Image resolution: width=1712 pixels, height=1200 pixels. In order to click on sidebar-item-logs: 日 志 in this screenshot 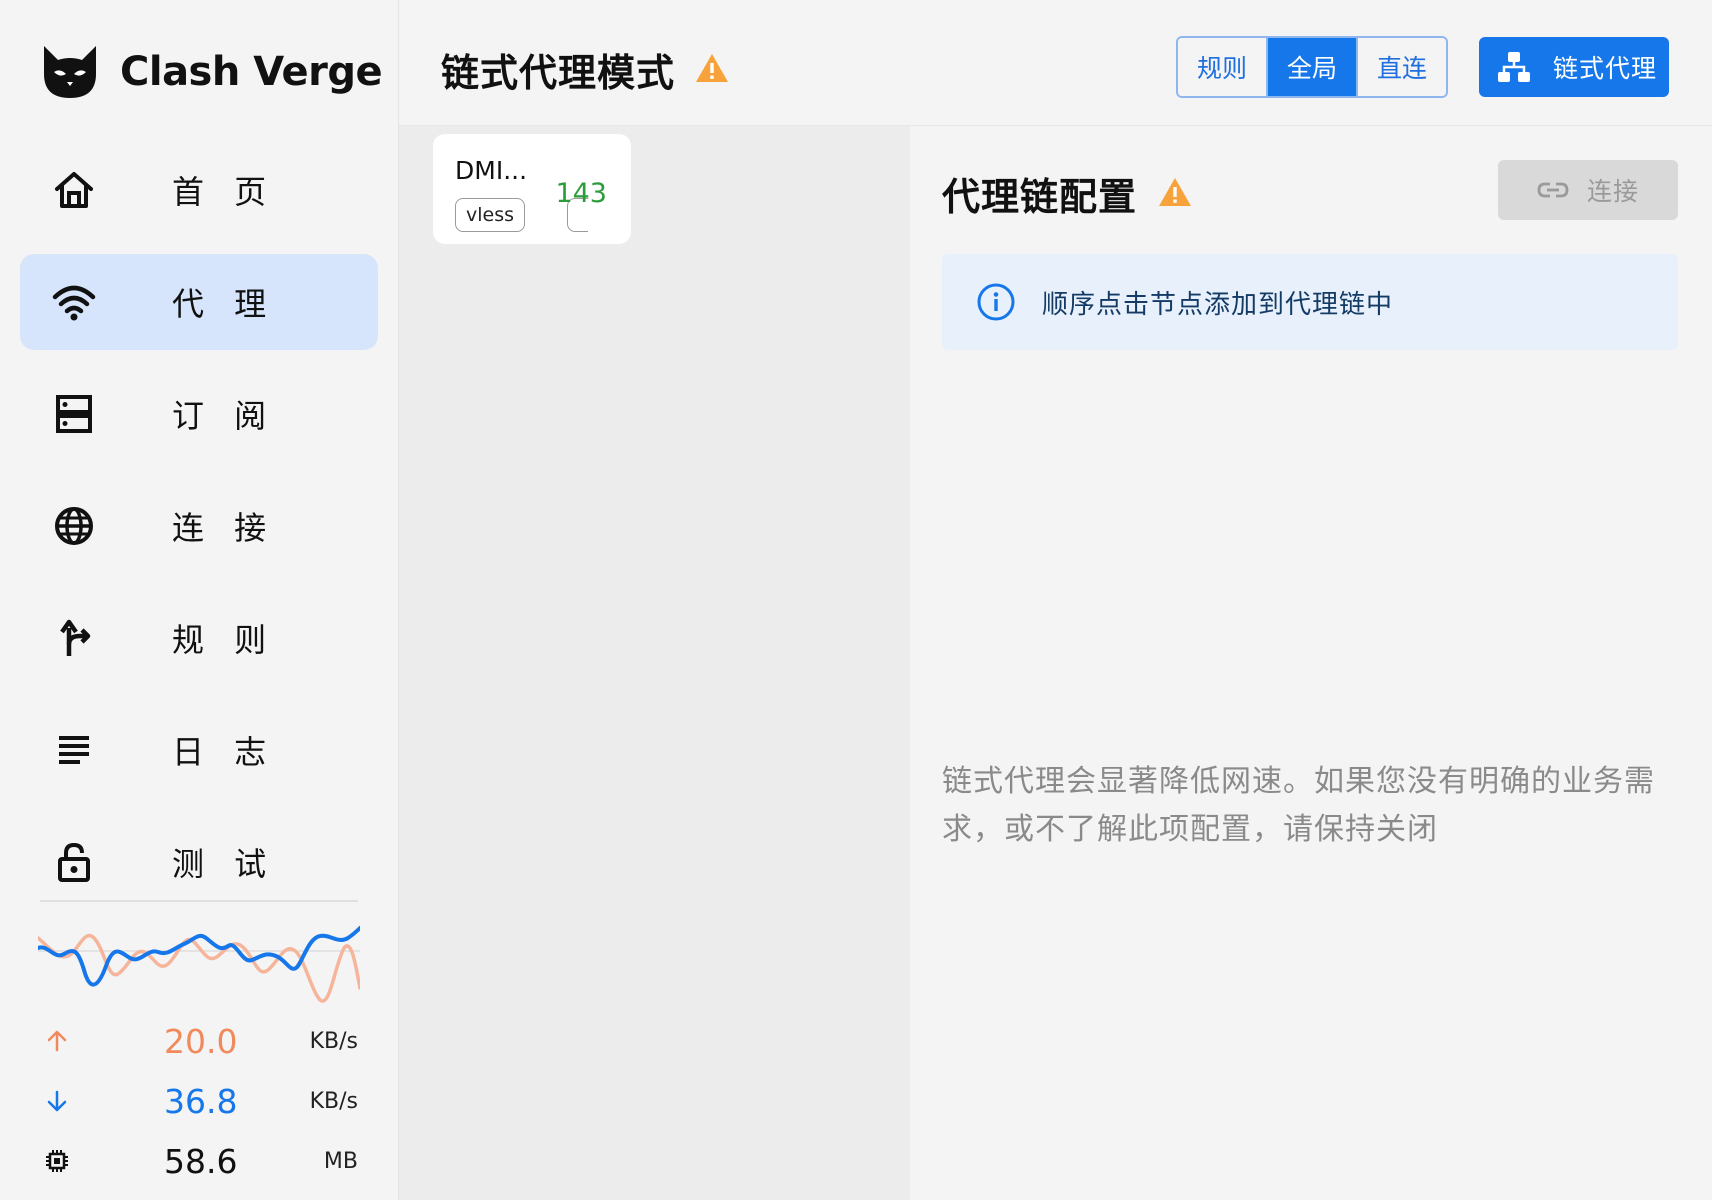, I will do `click(199, 750)`.